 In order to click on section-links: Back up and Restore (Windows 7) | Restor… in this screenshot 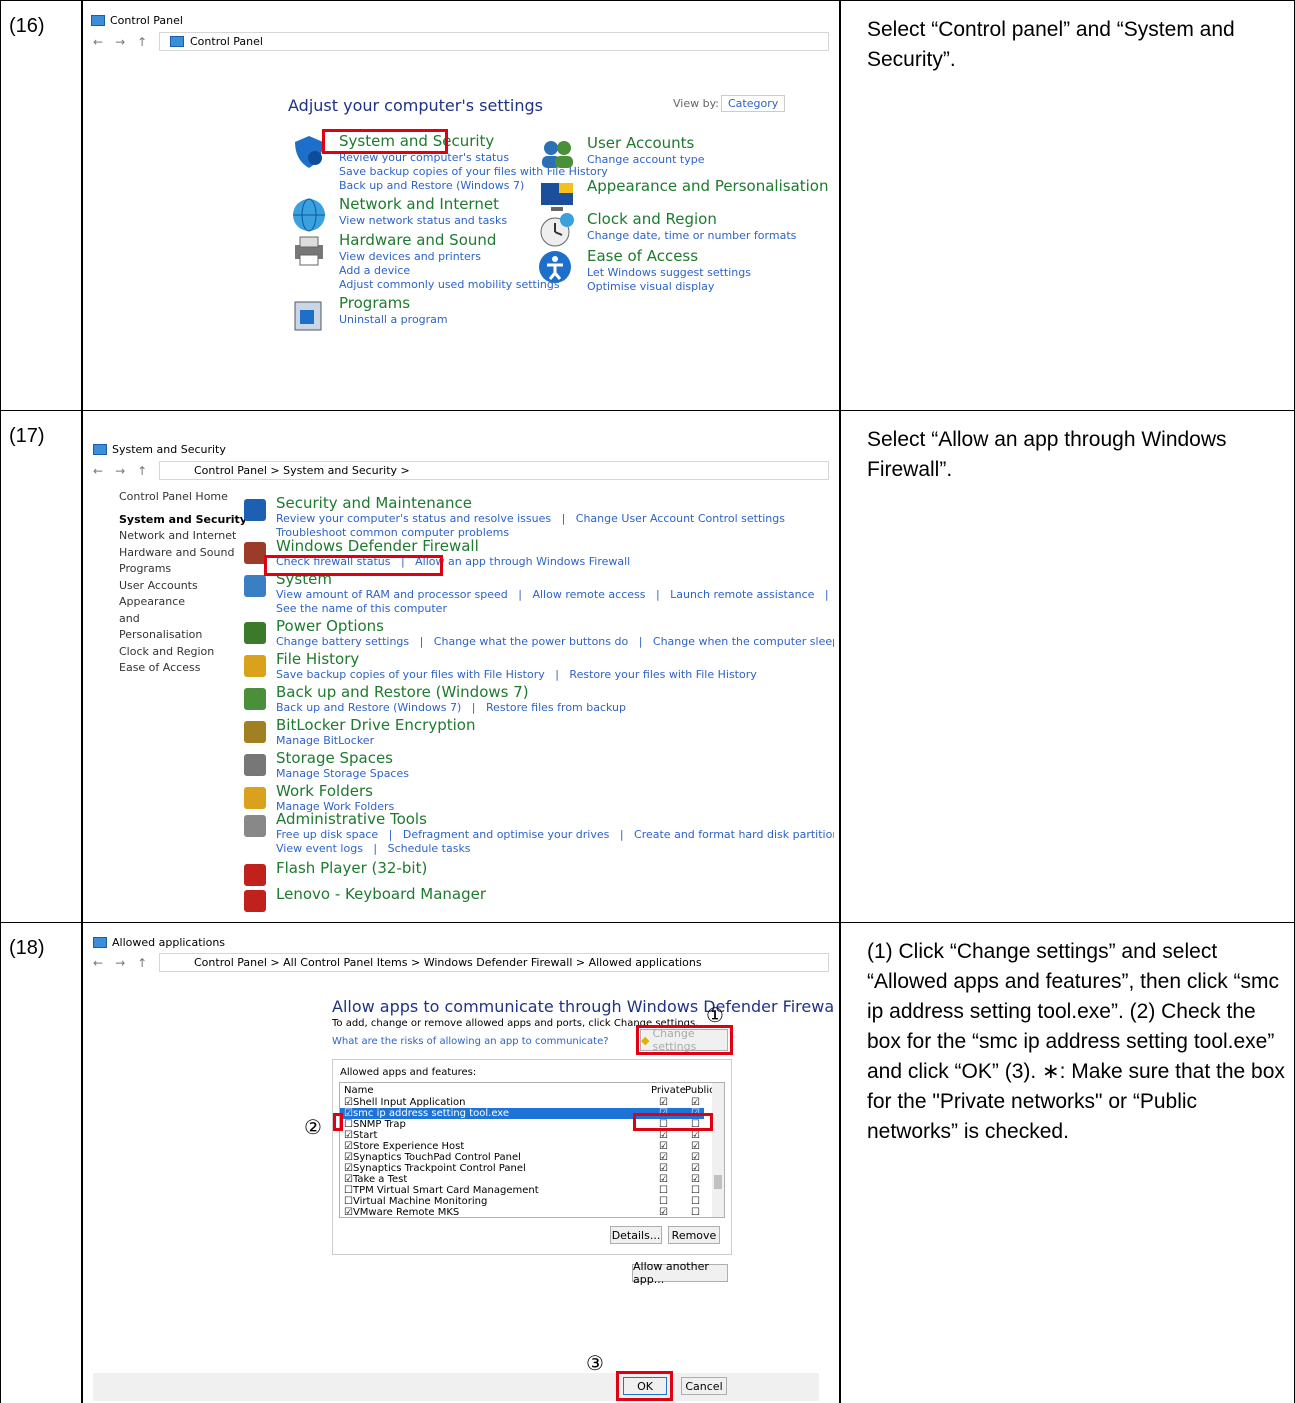, I will do `click(451, 708)`.